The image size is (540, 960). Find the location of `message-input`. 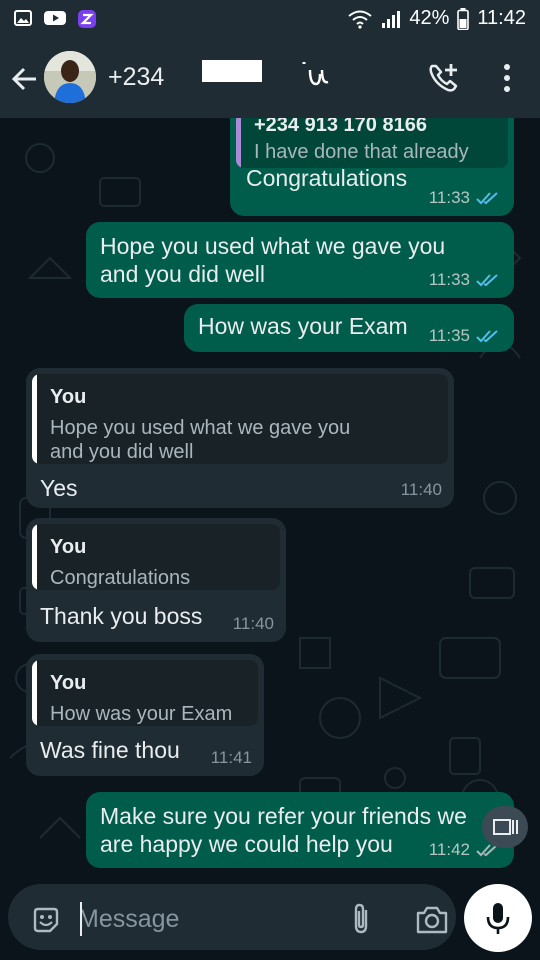

message-input is located at coordinates (203, 919).